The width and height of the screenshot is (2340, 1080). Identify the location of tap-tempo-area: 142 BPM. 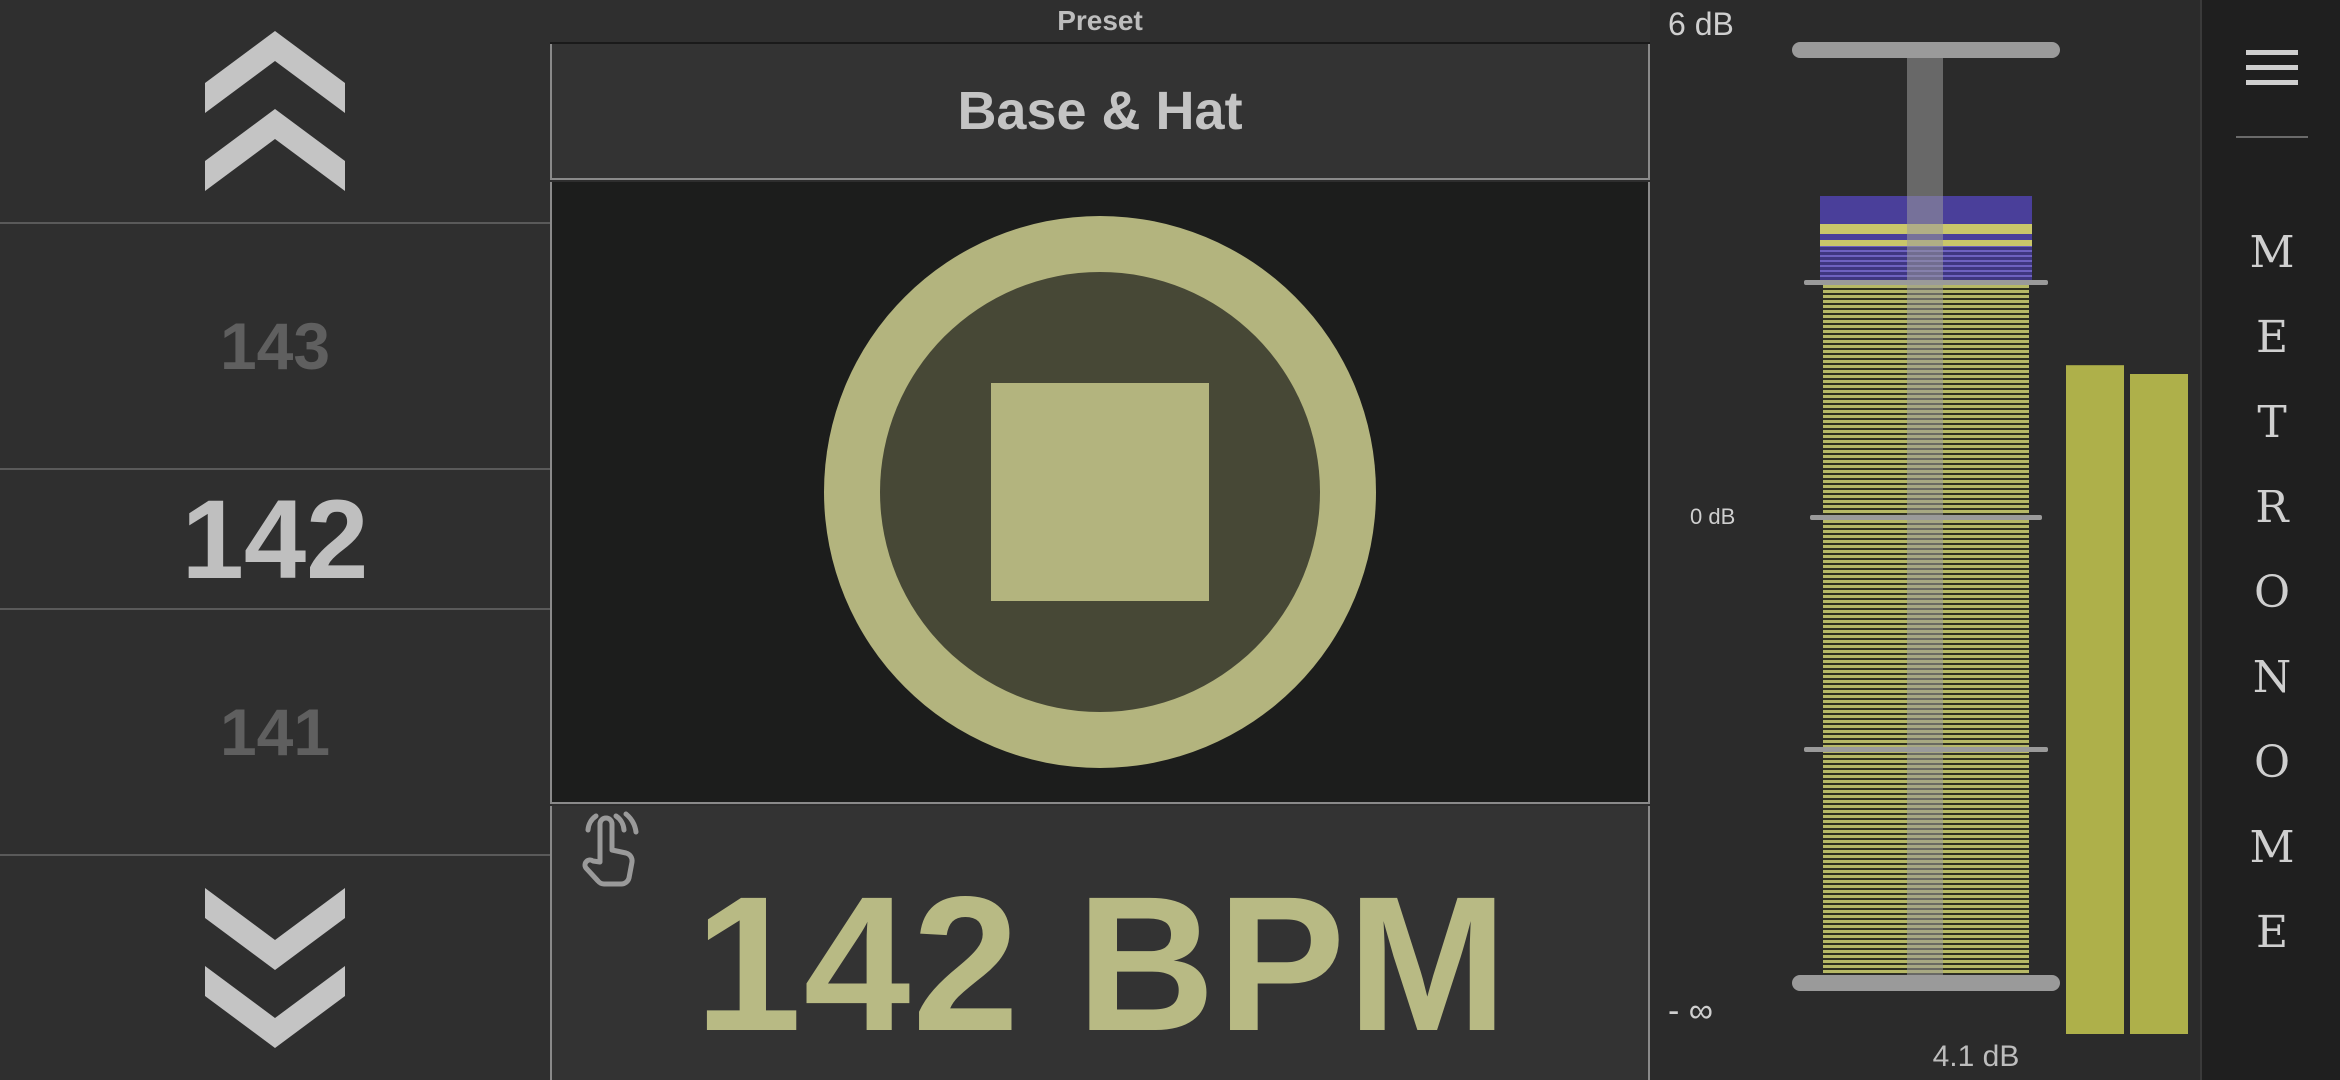
(1100, 943).